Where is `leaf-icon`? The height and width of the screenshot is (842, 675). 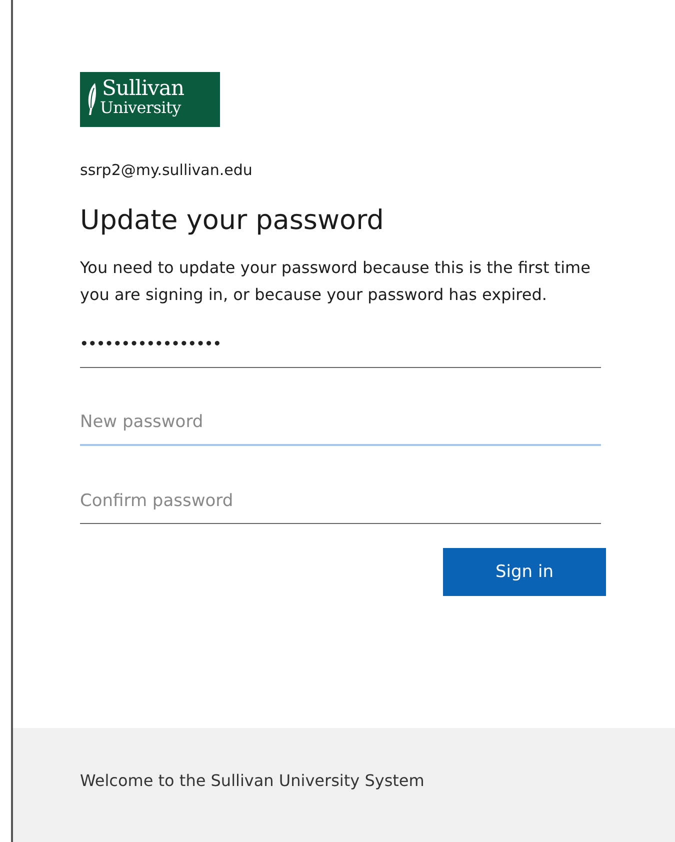 leaf-icon is located at coordinates (92, 99).